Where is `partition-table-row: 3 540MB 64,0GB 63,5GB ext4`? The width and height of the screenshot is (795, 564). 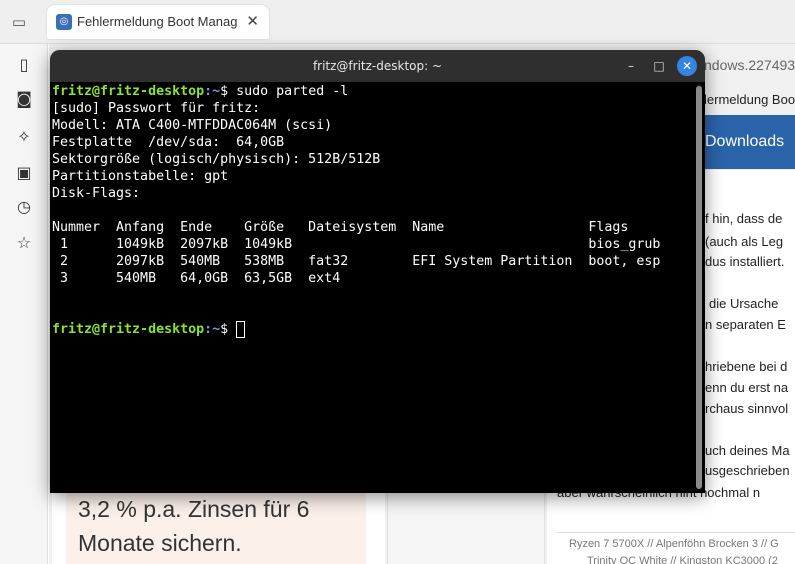
partition-table-row: 3 540MB 64,0GB 63,5GB ext4 is located at coordinates (196, 278).